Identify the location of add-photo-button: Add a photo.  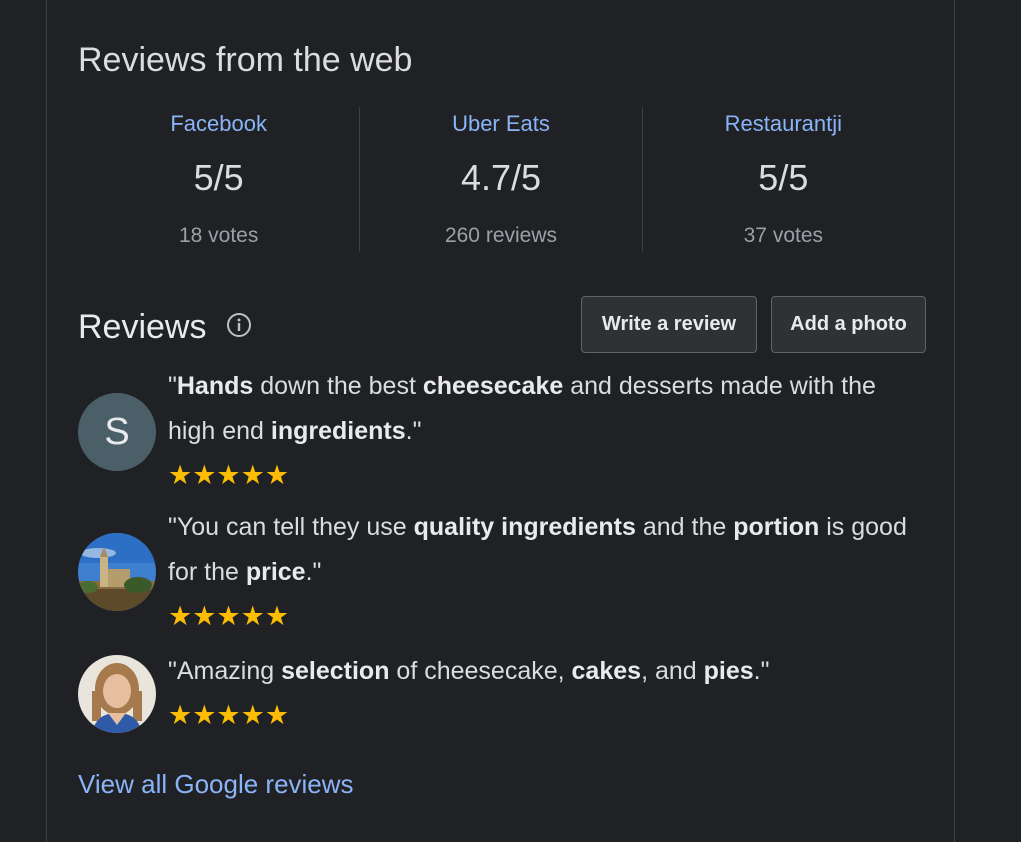
(848, 324).